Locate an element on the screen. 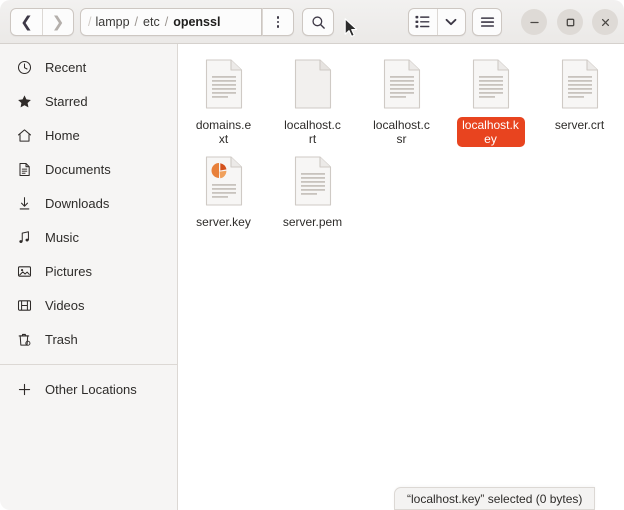 The image size is (624, 510). maximize-button is located at coordinates (570, 22).